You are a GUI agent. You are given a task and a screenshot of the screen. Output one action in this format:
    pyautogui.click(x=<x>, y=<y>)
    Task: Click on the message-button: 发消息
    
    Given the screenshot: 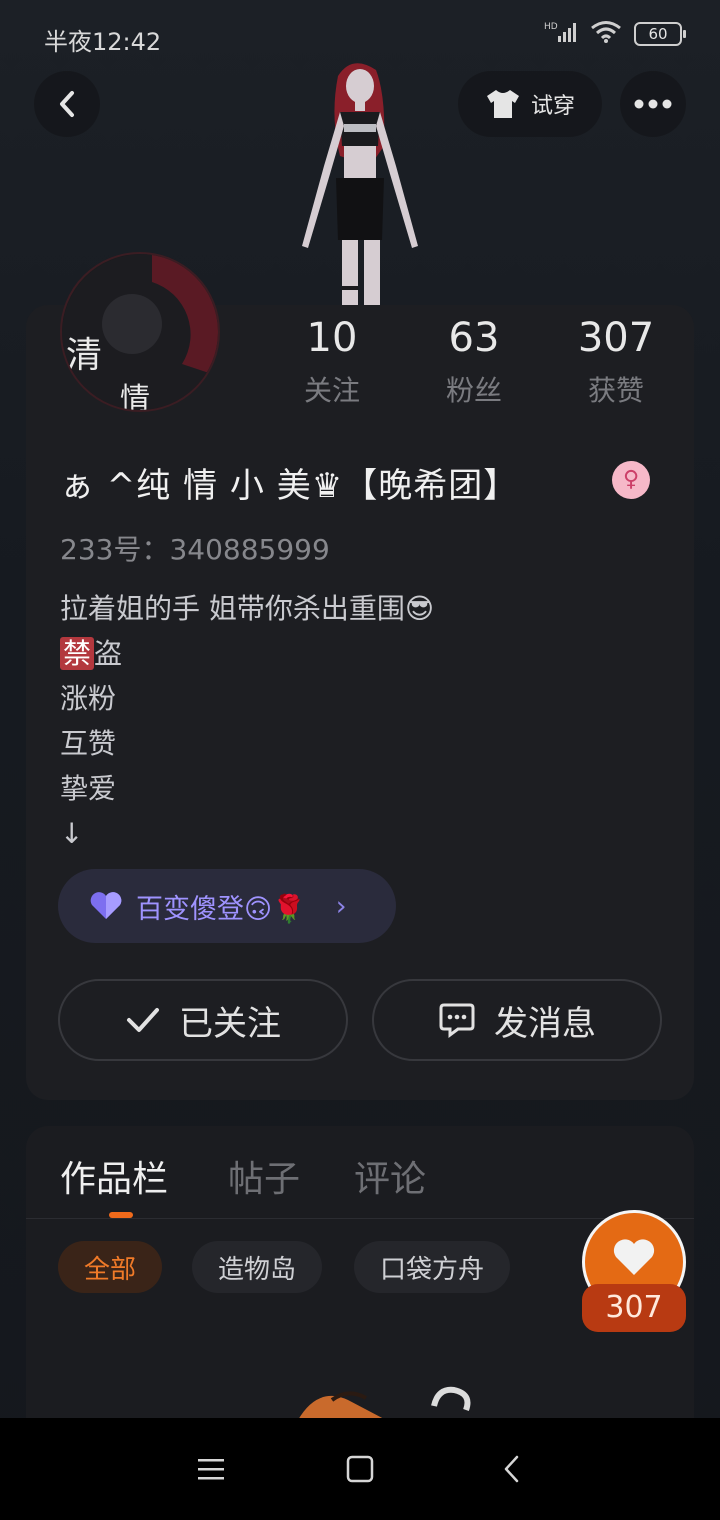 What is the action you would take?
    pyautogui.click(x=517, y=1020)
    